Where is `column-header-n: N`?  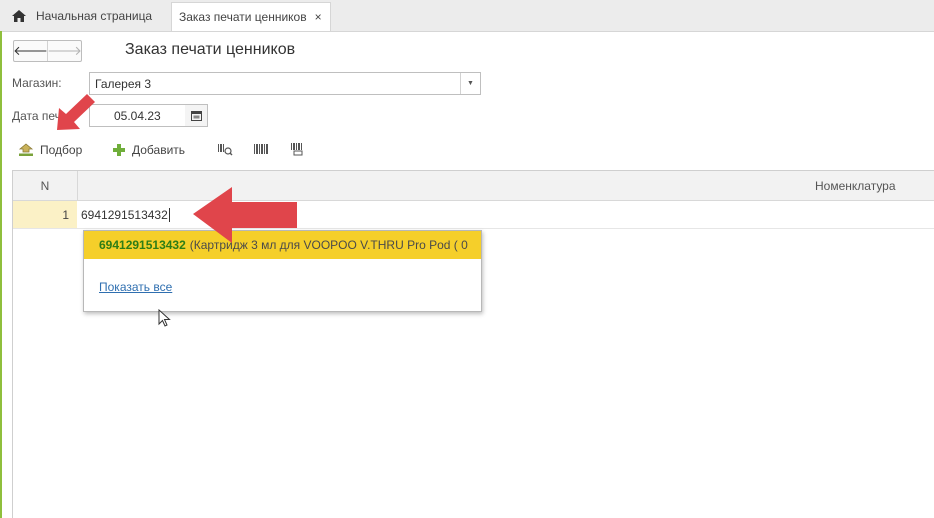 column-header-n: N is located at coordinates (45, 185).